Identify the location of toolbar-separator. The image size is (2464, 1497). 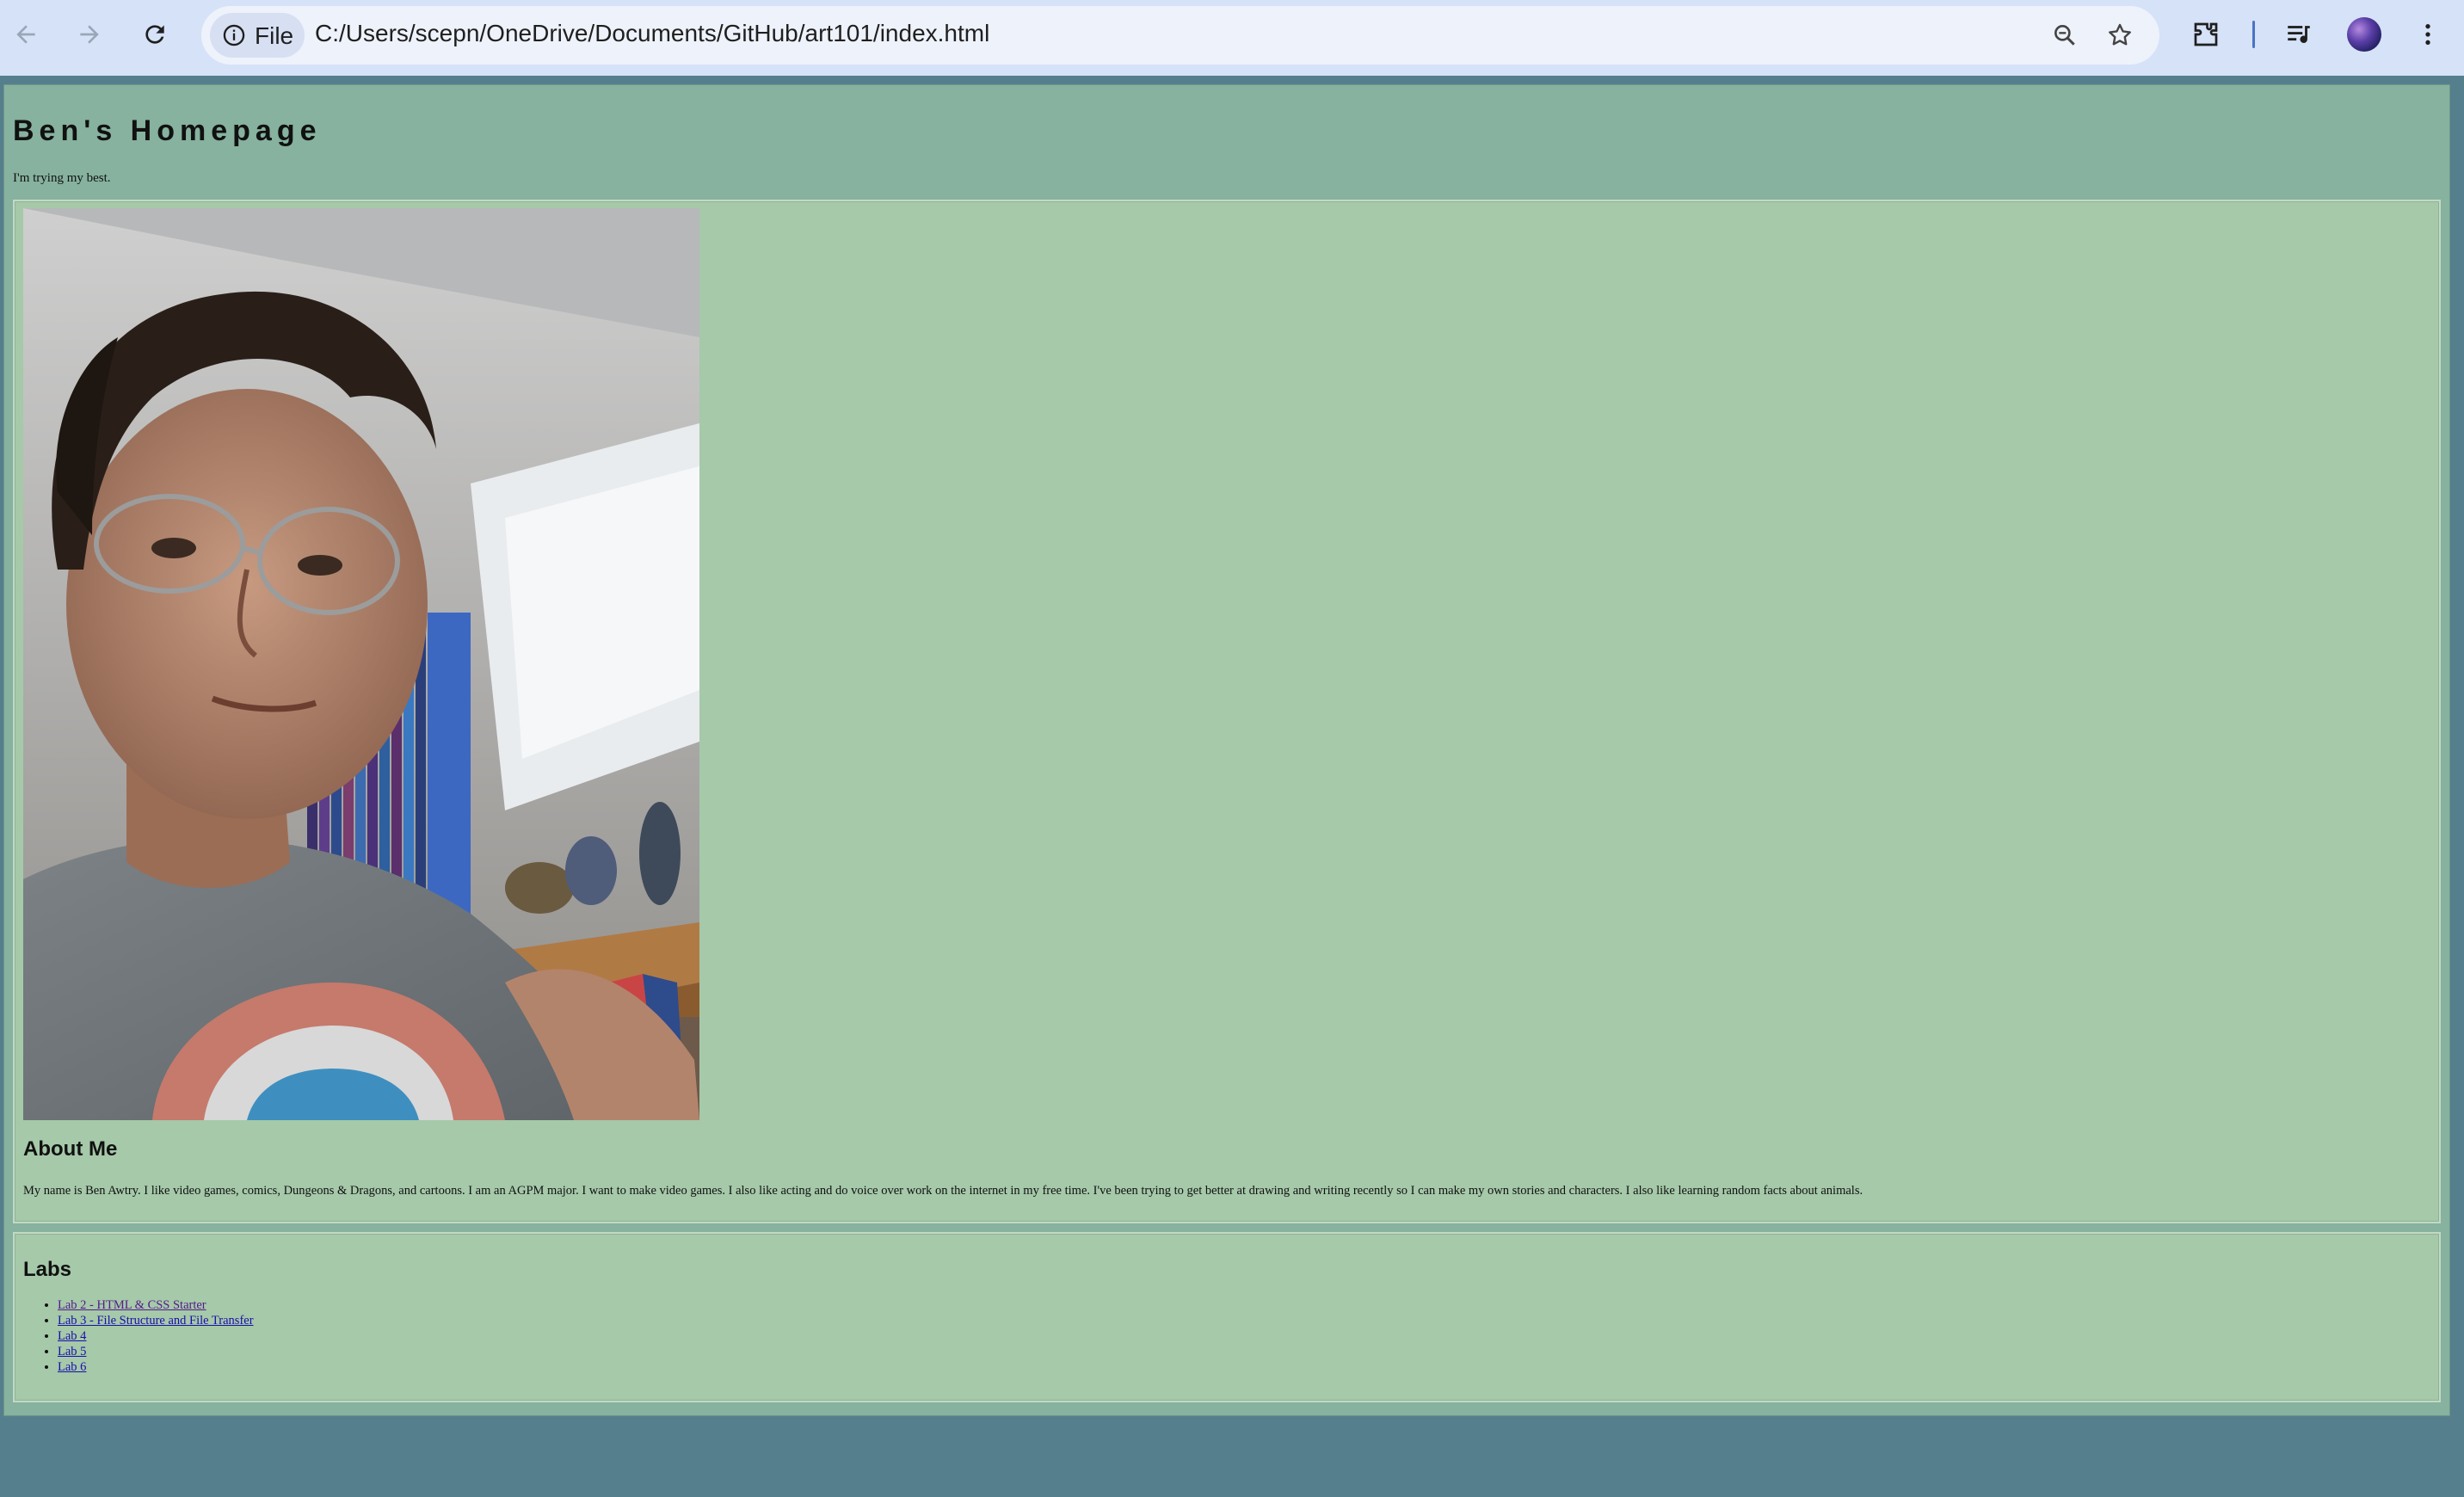
(2253, 34).